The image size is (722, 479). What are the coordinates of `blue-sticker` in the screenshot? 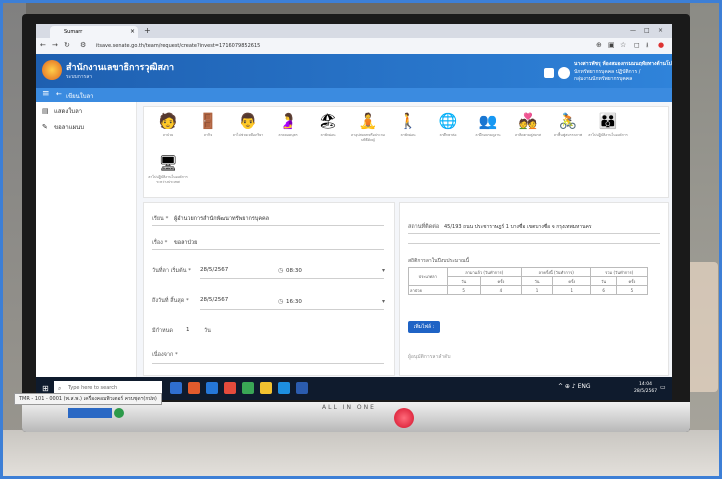 It's located at (90, 413).